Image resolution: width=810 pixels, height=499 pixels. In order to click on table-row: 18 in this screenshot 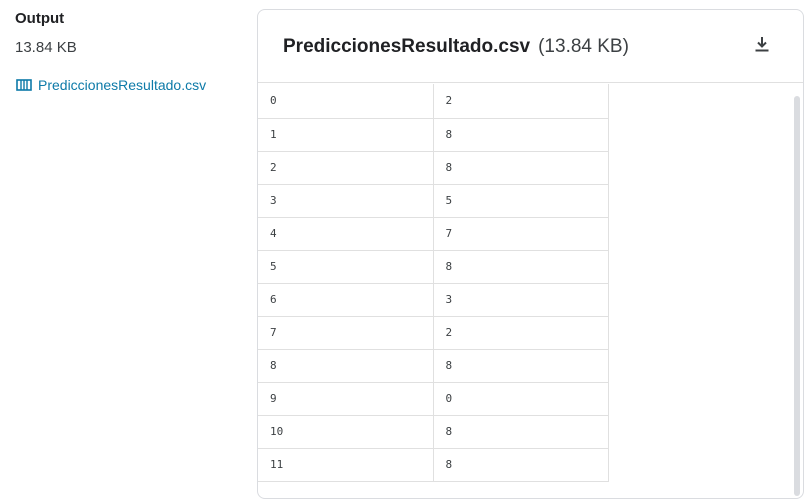, I will do `click(433, 135)`.